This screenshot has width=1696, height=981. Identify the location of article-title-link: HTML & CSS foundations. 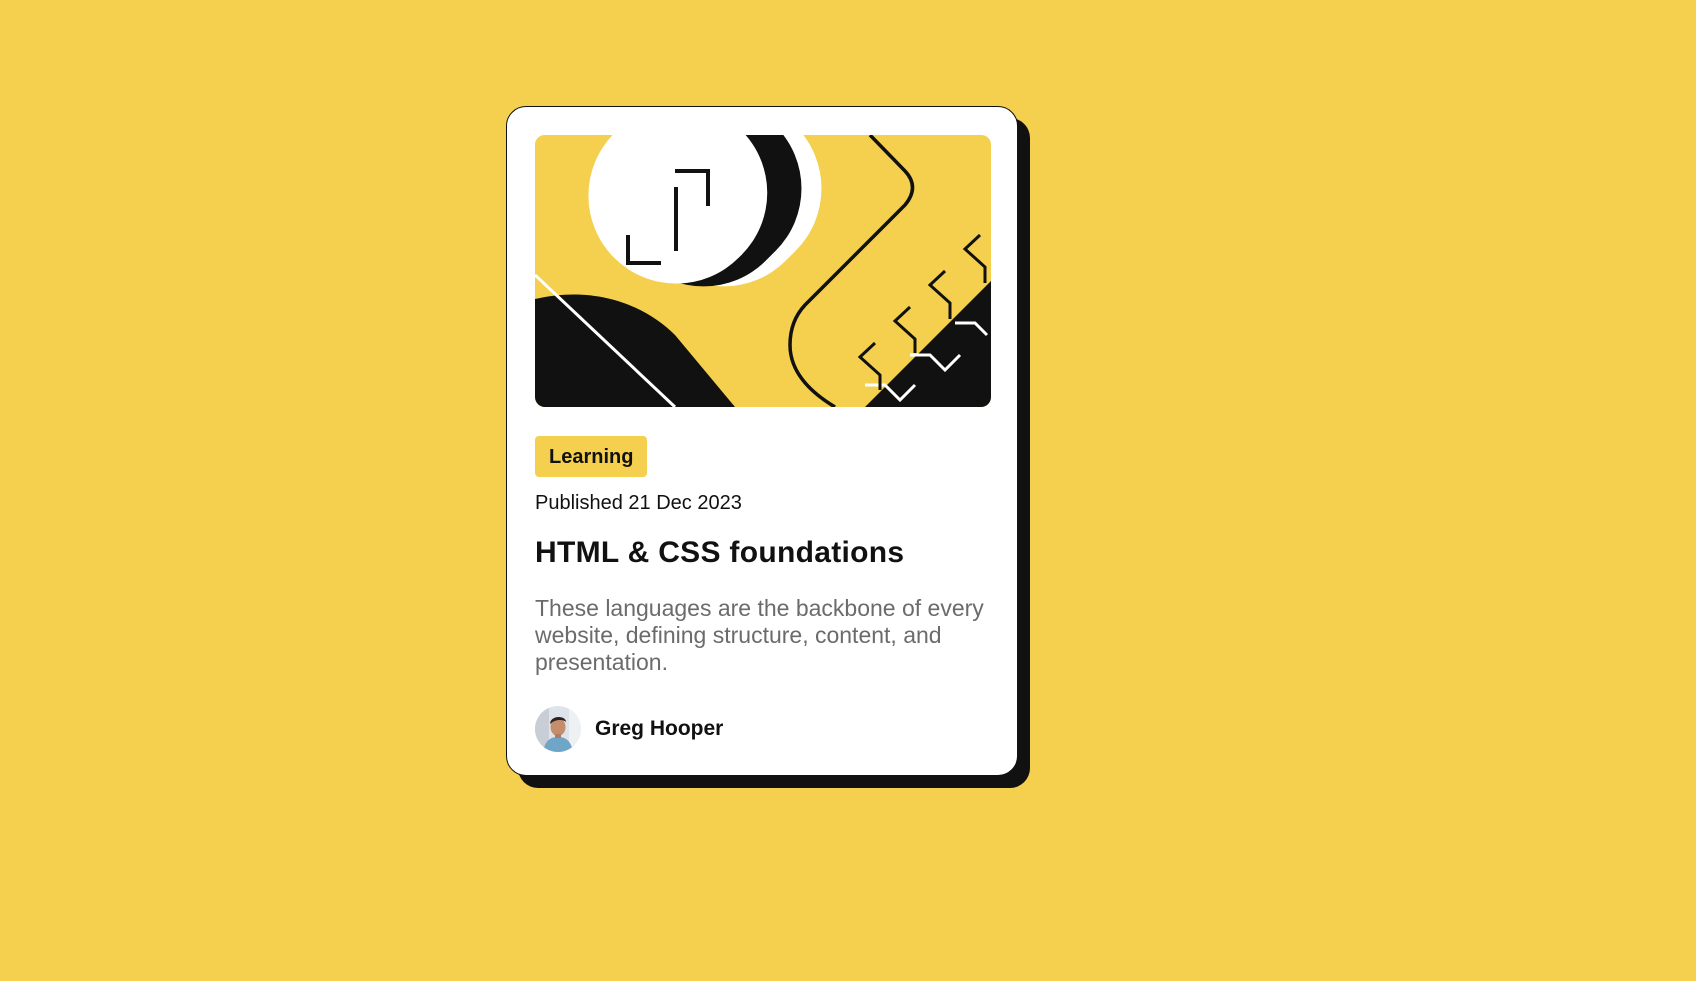
(762, 553).